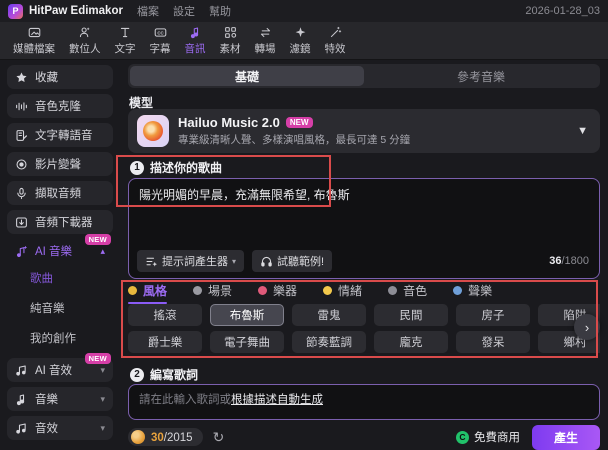  Describe the element at coordinates (263, 290) in the screenshot. I see `instrument-icon` at that location.